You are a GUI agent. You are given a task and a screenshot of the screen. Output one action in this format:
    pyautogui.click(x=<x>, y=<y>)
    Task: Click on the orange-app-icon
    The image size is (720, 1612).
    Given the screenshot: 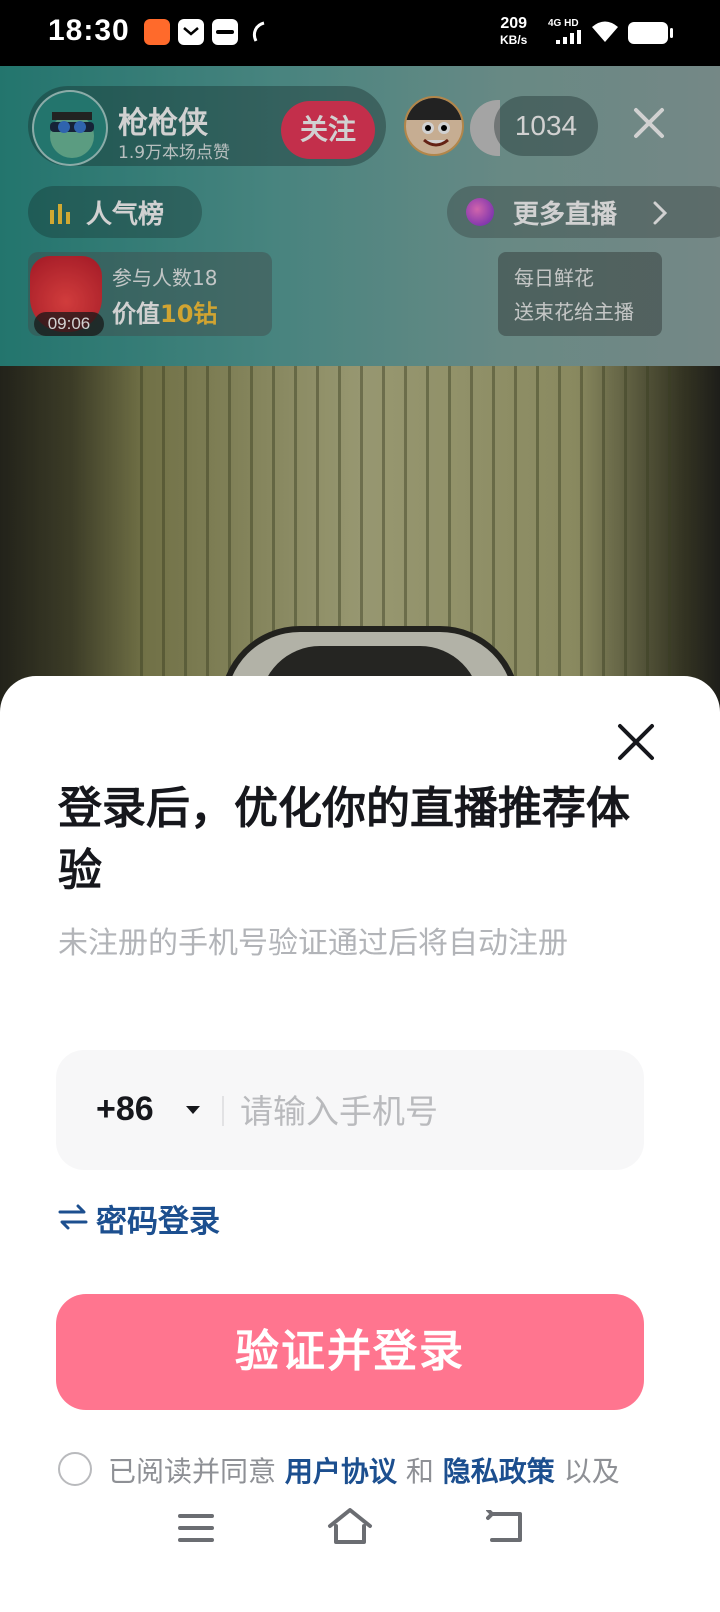 What is the action you would take?
    pyautogui.click(x=157, y=32)
    